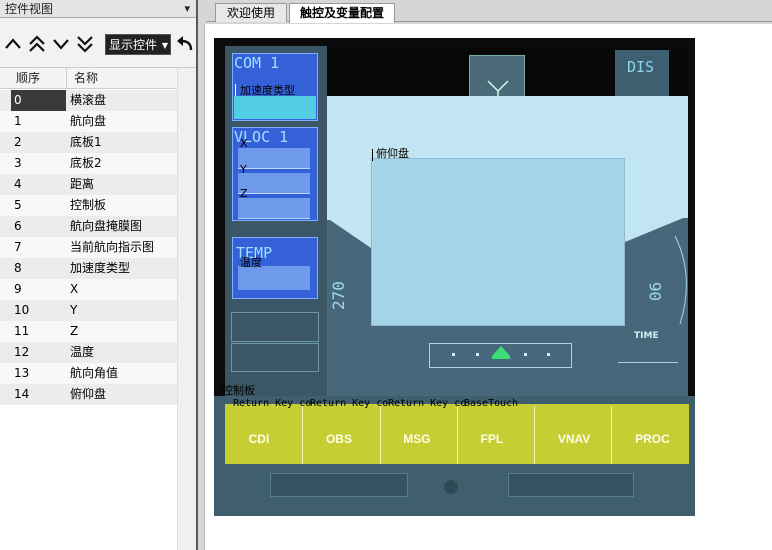 Image resolution: width=772 pixels, height=550 pixels. I want to click on softkey-label: PROC, so click(652, 439).